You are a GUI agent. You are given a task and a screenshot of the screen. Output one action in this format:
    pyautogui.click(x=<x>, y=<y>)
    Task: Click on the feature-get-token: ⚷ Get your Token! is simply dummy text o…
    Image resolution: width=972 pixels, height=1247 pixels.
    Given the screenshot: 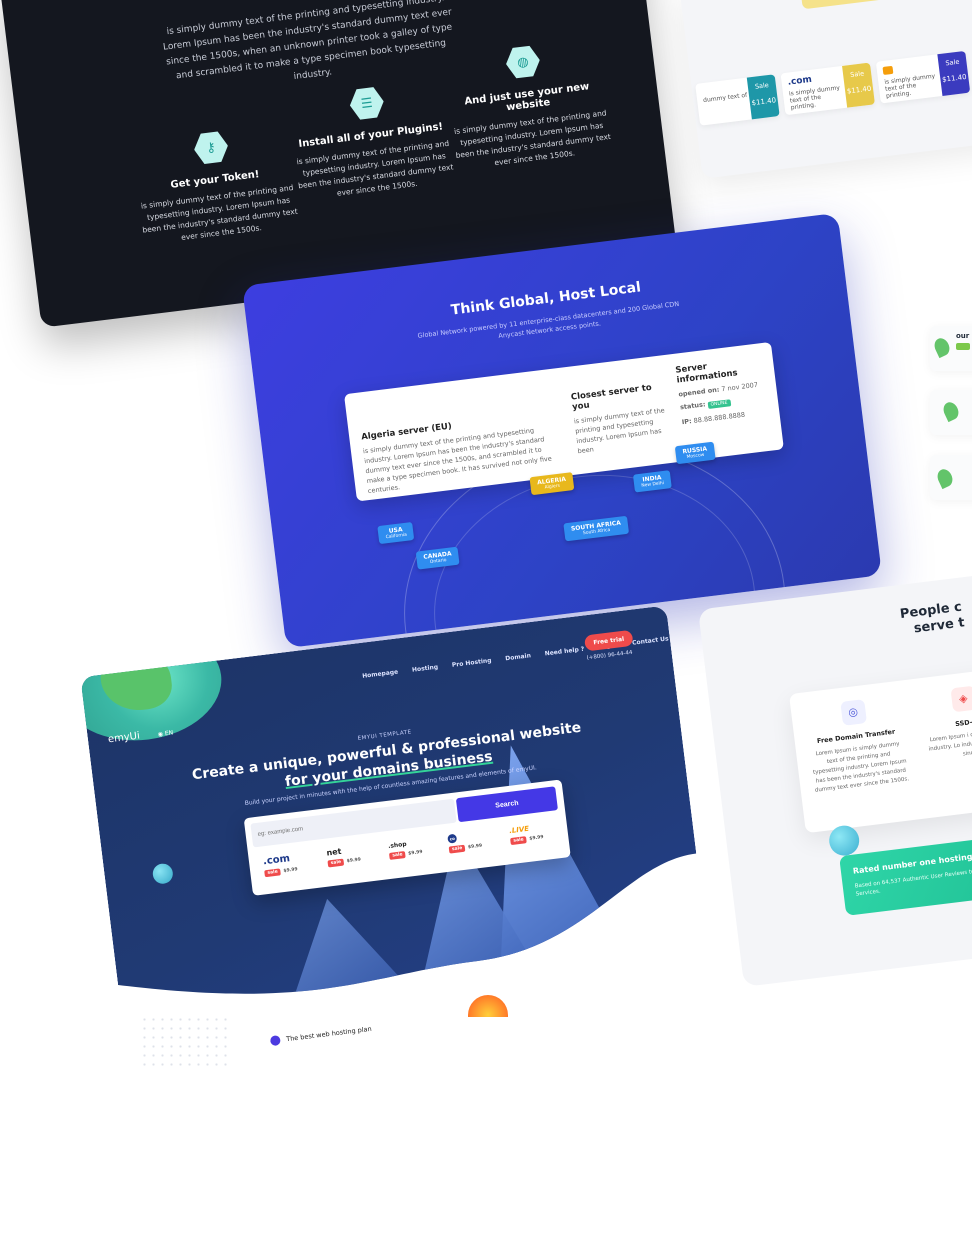 What is the action you would take?
    pyautogui.click(x=216, y=185)
    